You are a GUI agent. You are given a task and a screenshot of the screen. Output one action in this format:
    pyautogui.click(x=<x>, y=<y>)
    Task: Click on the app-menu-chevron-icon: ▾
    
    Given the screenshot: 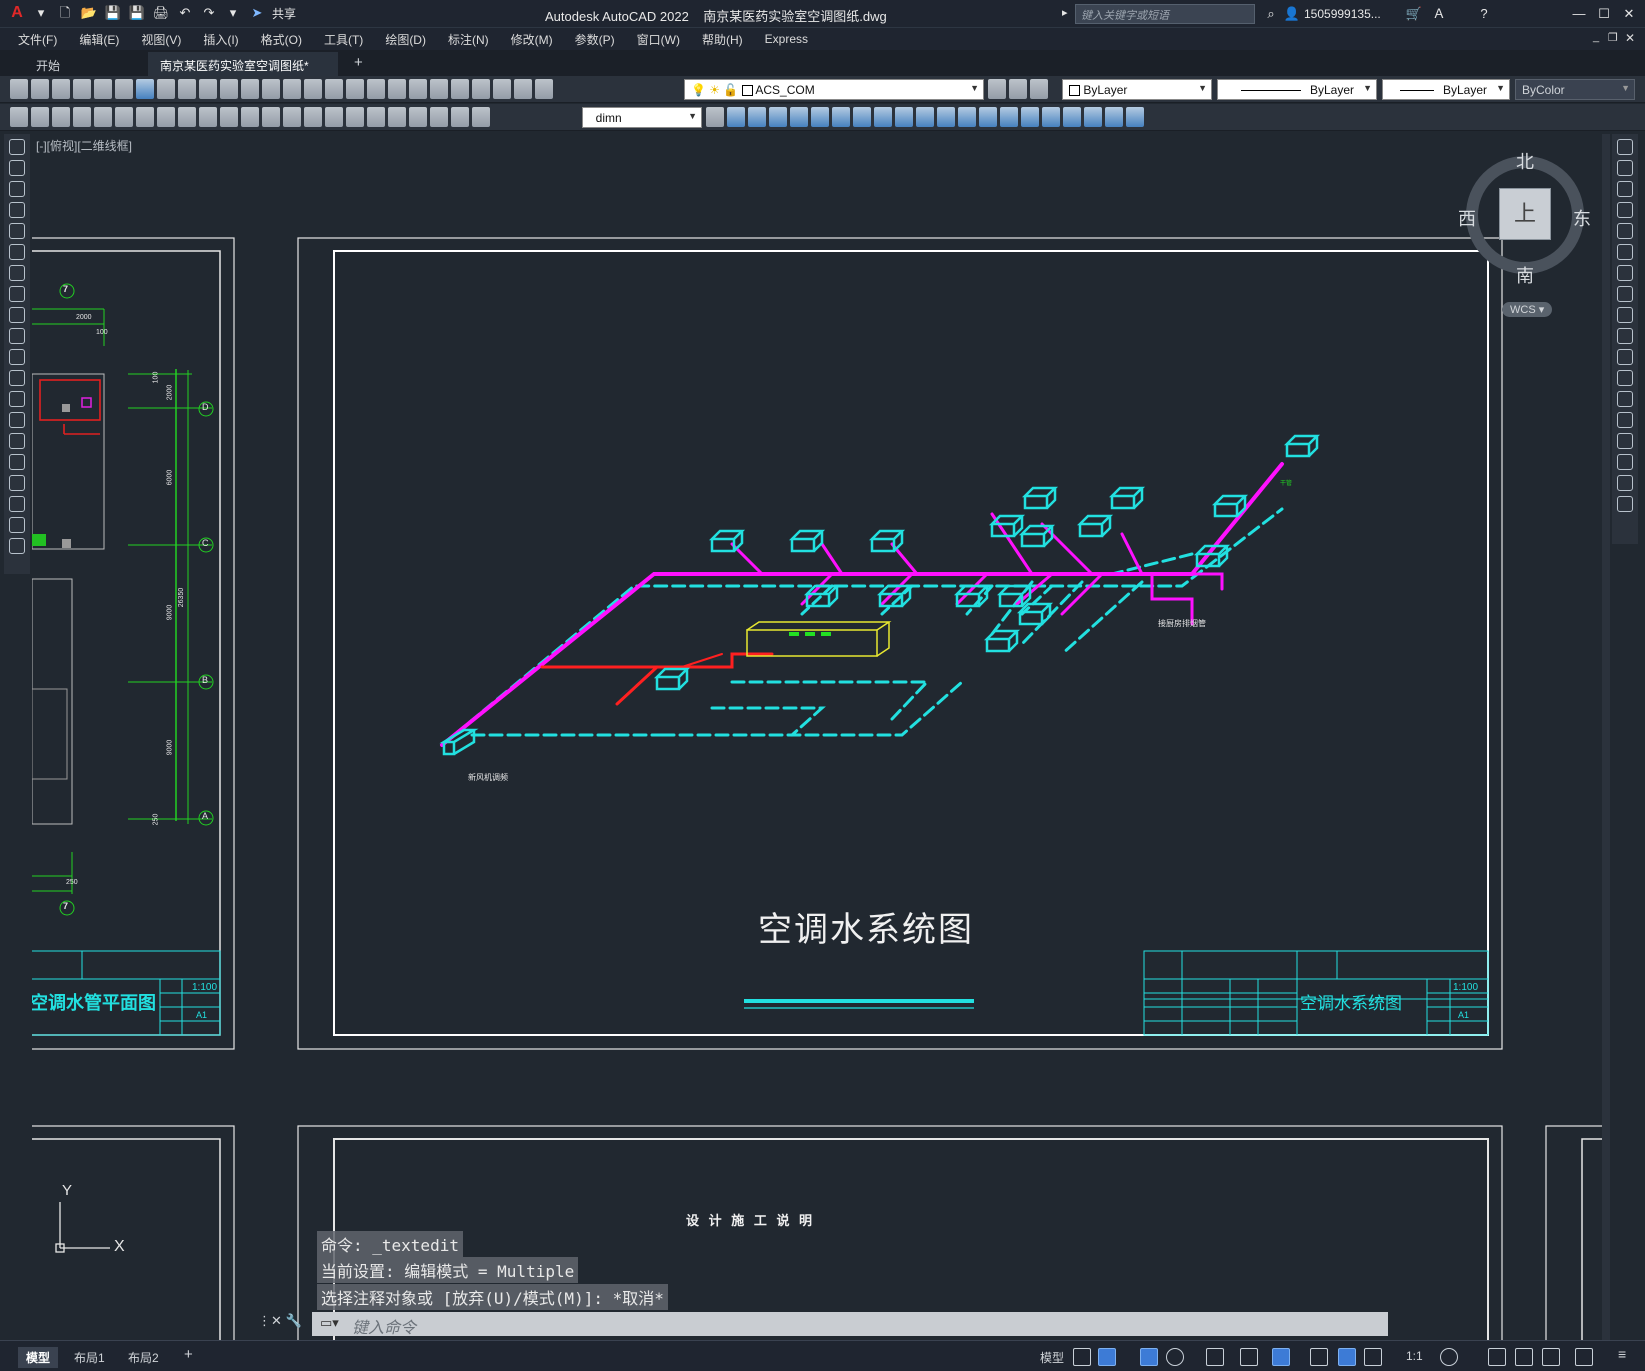 What is the action you would take?
    pyautogui.click(x=41, y=13)
    